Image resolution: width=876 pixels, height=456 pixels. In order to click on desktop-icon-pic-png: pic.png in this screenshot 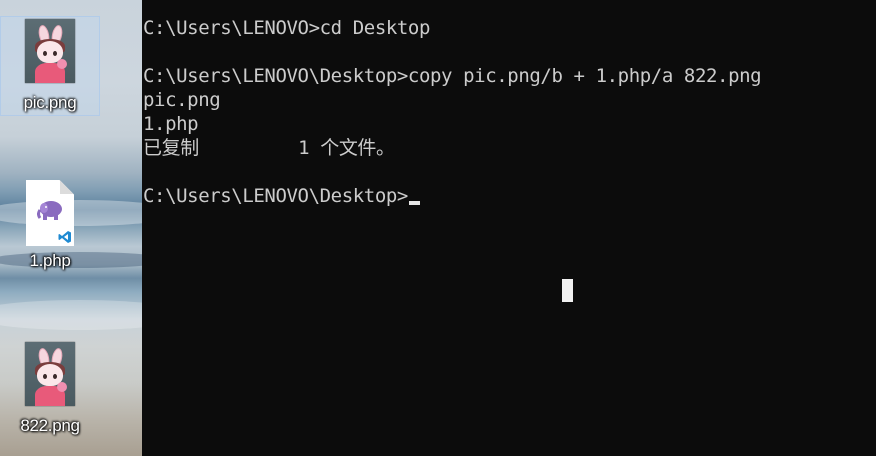, I will do `click(50, 66)`.